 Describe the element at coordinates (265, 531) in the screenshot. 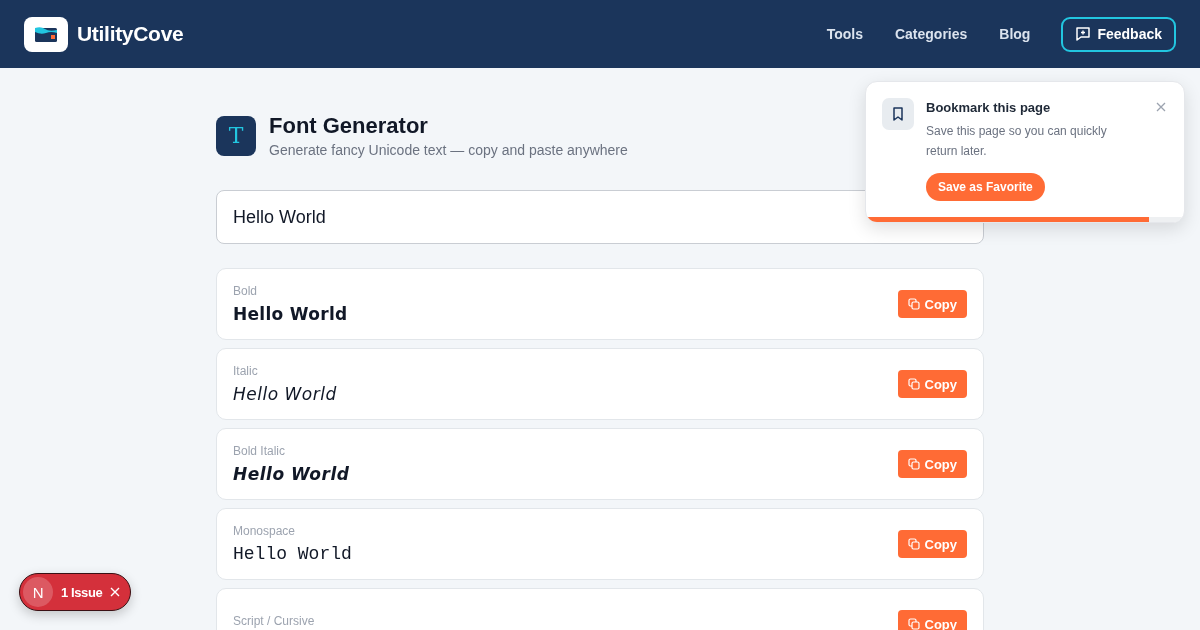

I see `style-label: Monospace` at that location.